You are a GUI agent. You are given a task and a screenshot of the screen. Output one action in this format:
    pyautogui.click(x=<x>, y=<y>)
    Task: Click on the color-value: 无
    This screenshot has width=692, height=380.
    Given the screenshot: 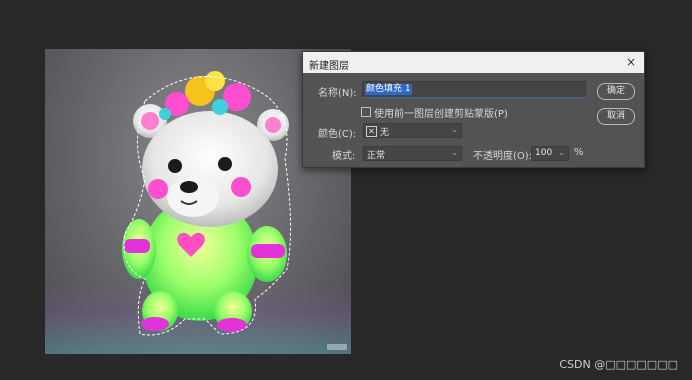 What is the action you would take?
    pyautogui.click(x=385, y=133)
    